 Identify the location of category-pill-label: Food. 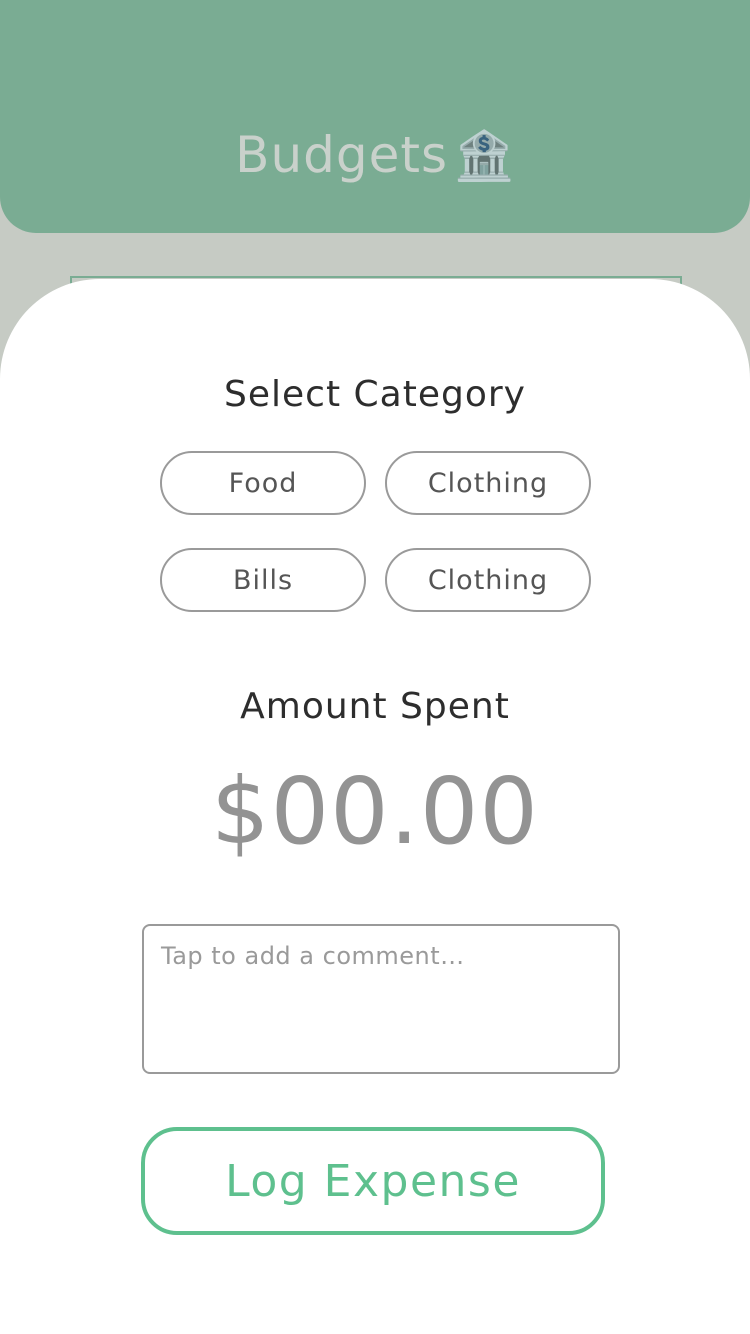
(263, 483).